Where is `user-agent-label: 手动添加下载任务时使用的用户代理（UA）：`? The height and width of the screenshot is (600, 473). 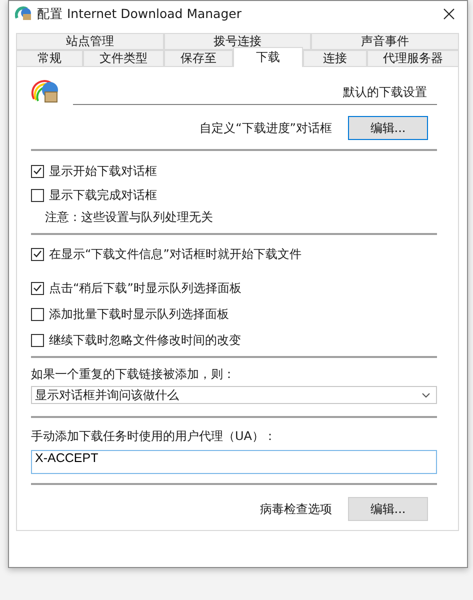
user-agent-label: 手动添加下载任务时使用的用户代理（UA）： is located at coordinates (154, 436).